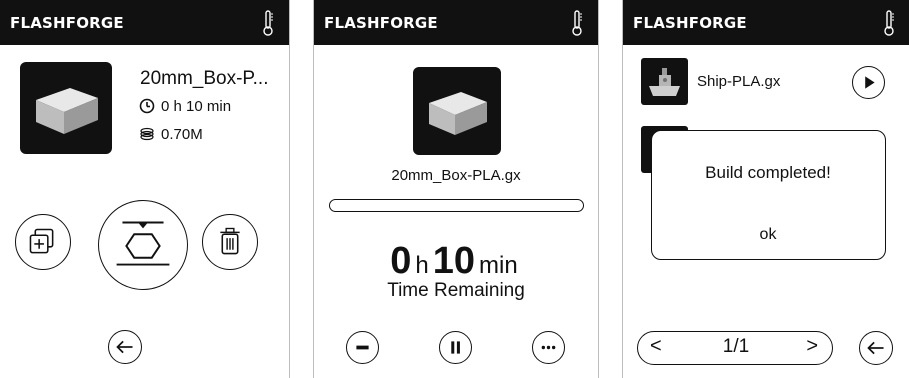 The height and width of the screenshot is (378, 909). I want to click on ship-model-icon, so click(664, 82).